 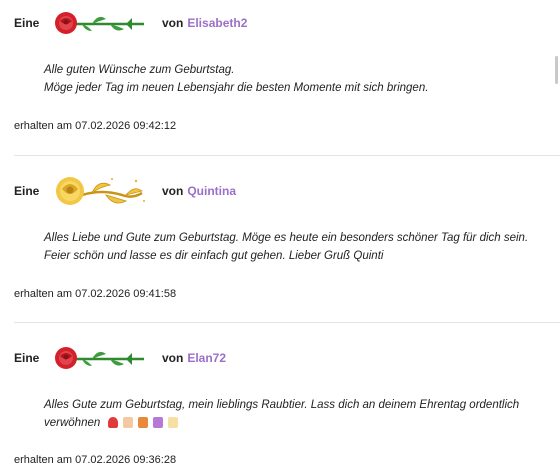 What do you see at coordinates (206, 358) in the screenshot?
I see `sender-link: Elan72` at bounding box center [206, 358].